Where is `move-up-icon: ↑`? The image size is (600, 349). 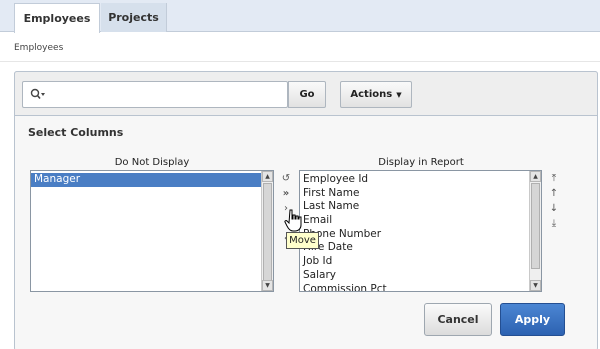
move-up-icon: ↑ is located at coordinates (554, 193).